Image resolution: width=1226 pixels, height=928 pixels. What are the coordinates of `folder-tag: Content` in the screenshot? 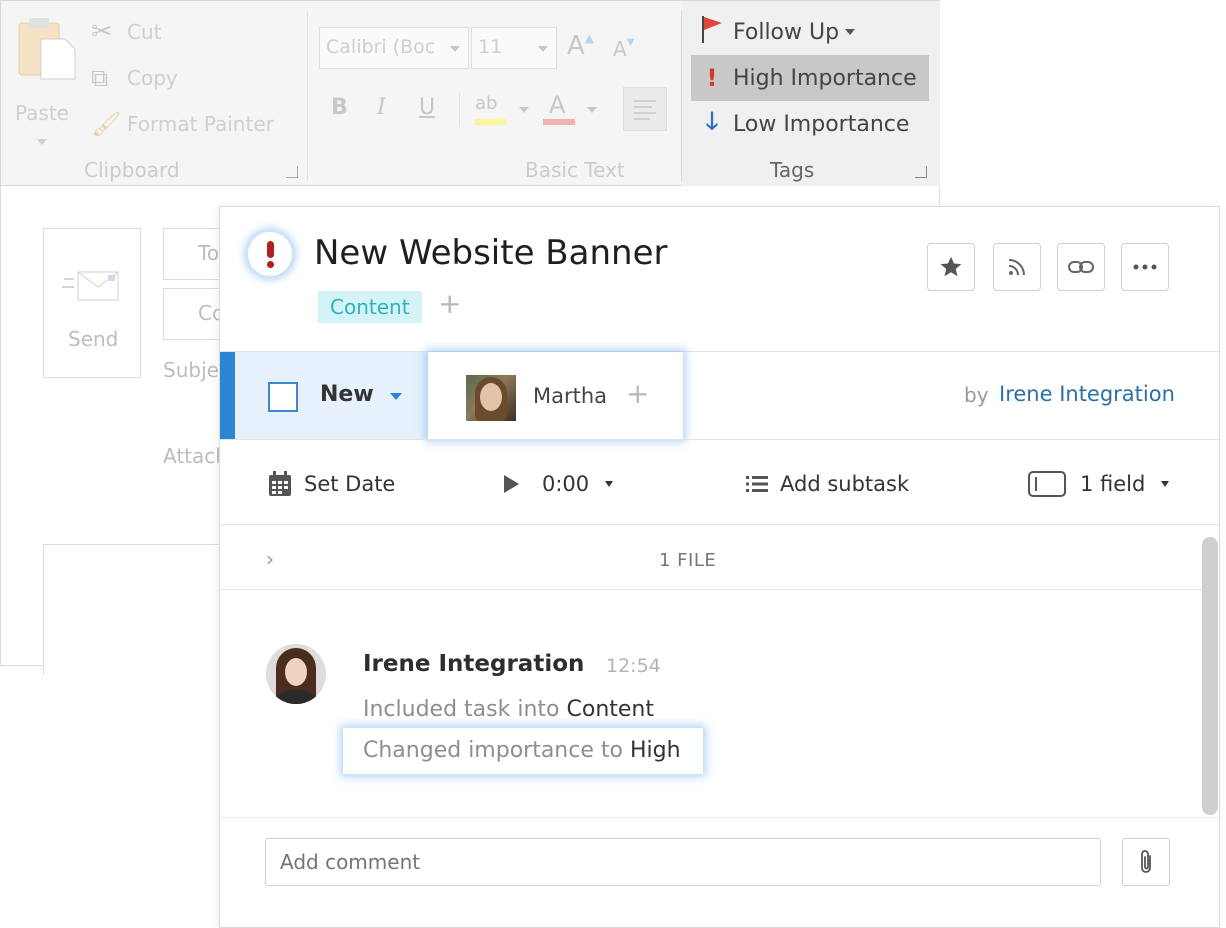 It's located at (370, 307).